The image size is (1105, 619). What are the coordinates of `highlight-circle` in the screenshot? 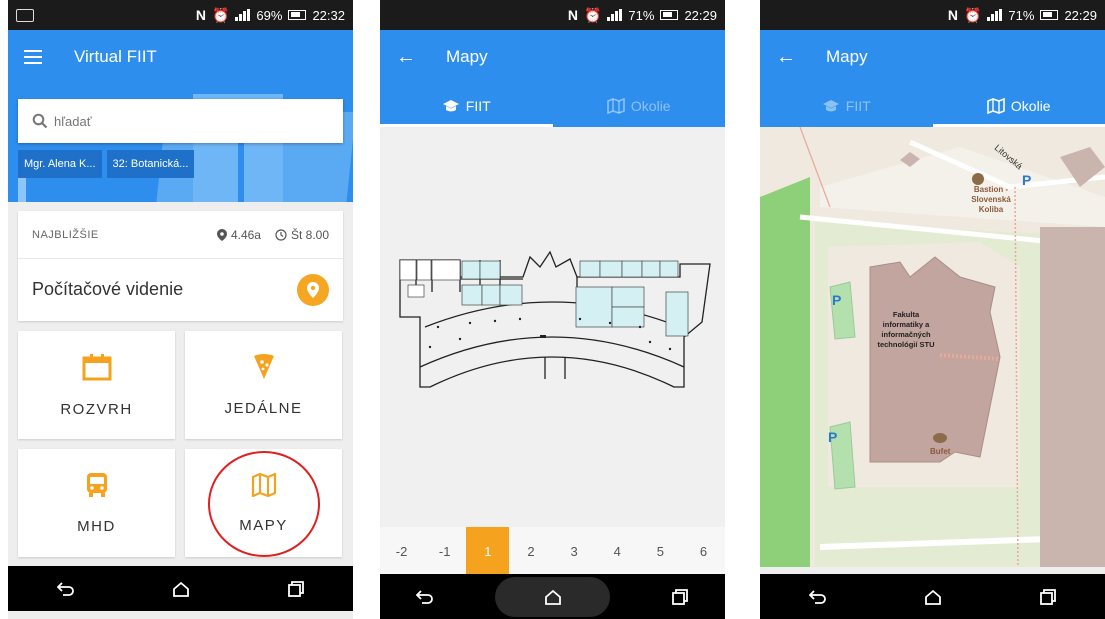 It's located at (264, 504).